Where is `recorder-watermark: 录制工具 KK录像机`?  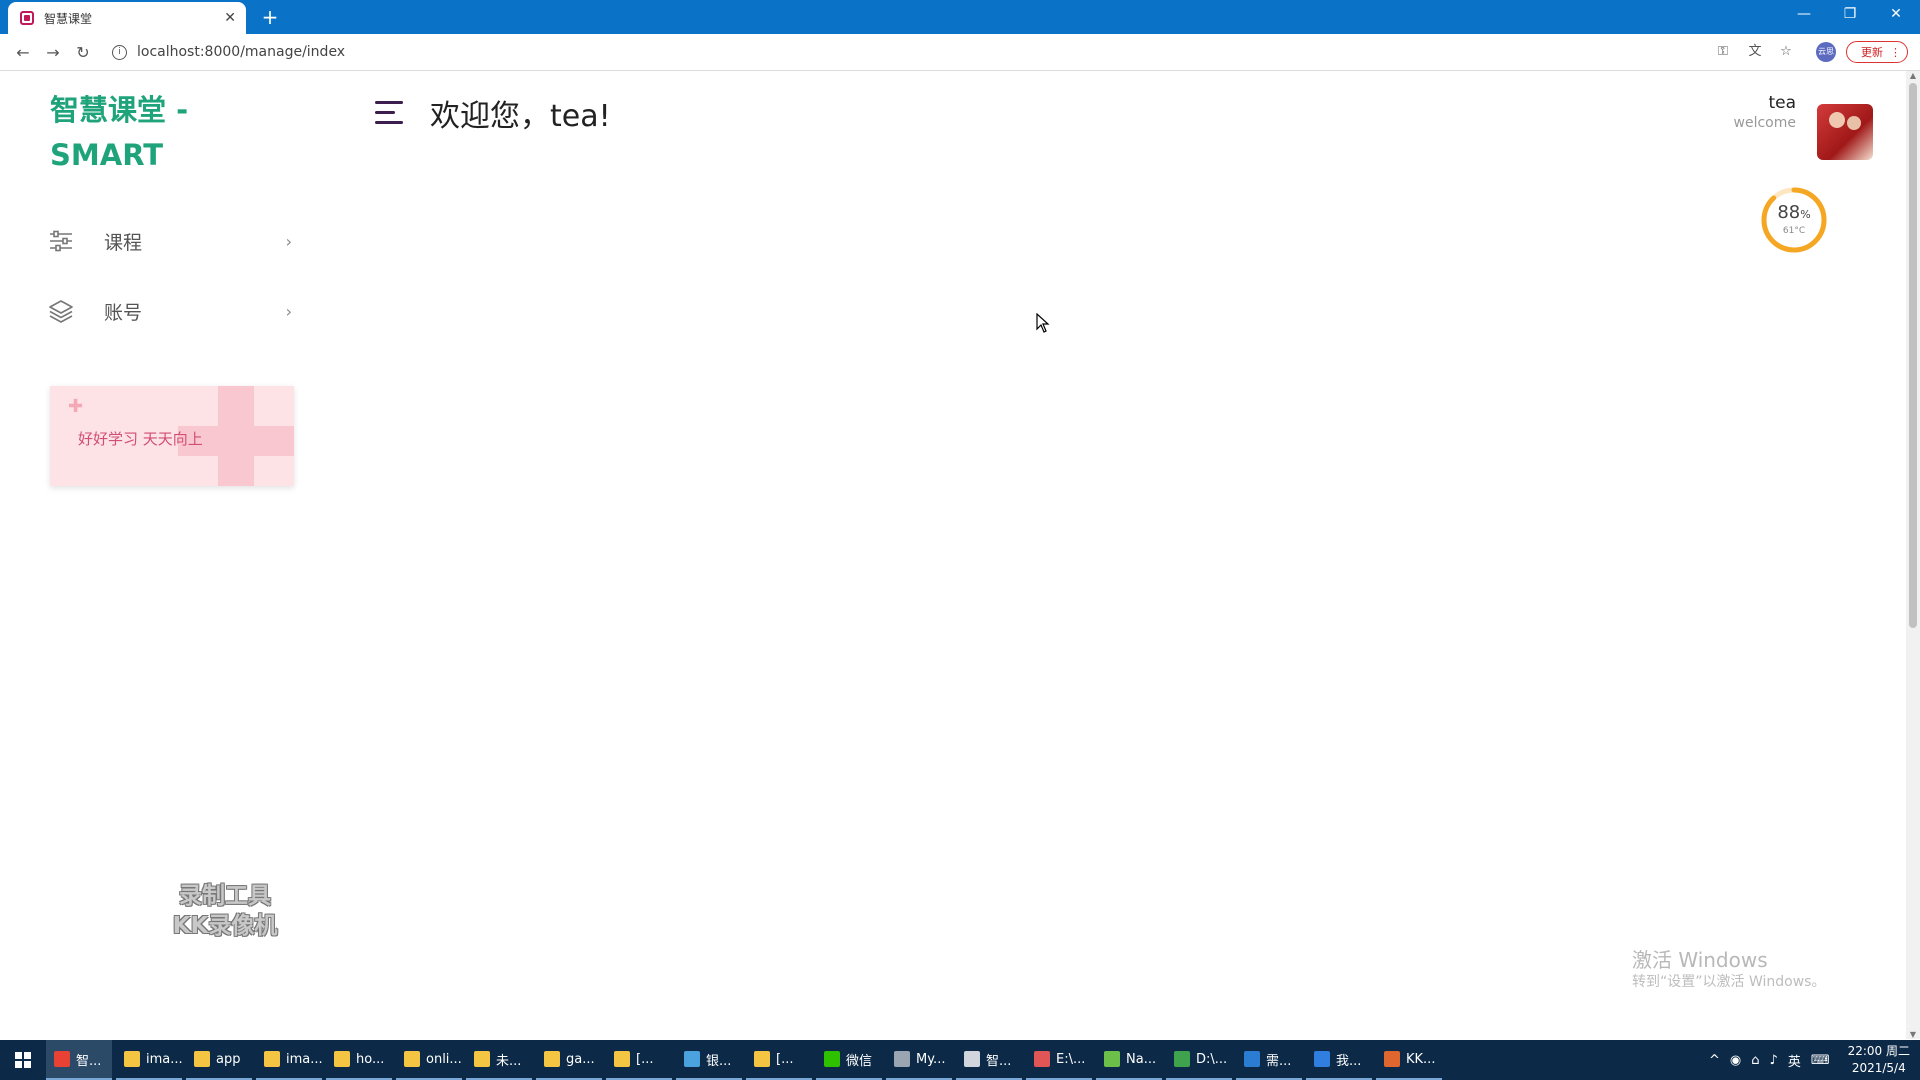 recorder-watermark: 录制工具 KK录像机 is located at coordinates (225, 911).